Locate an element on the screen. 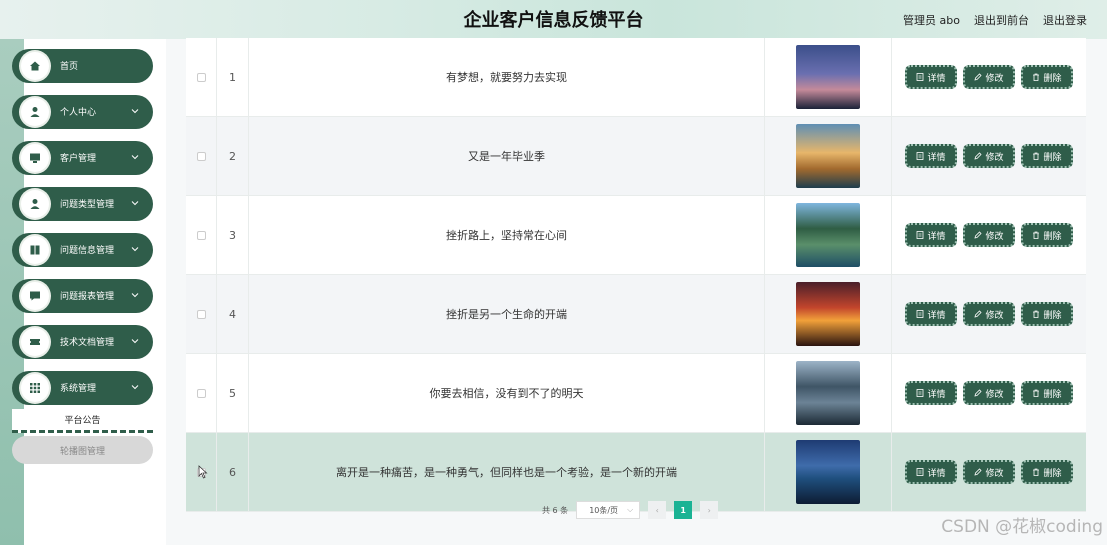 This screenshot has height=545, width=1107. row-index: 3 is located at coordinates (233, 235).